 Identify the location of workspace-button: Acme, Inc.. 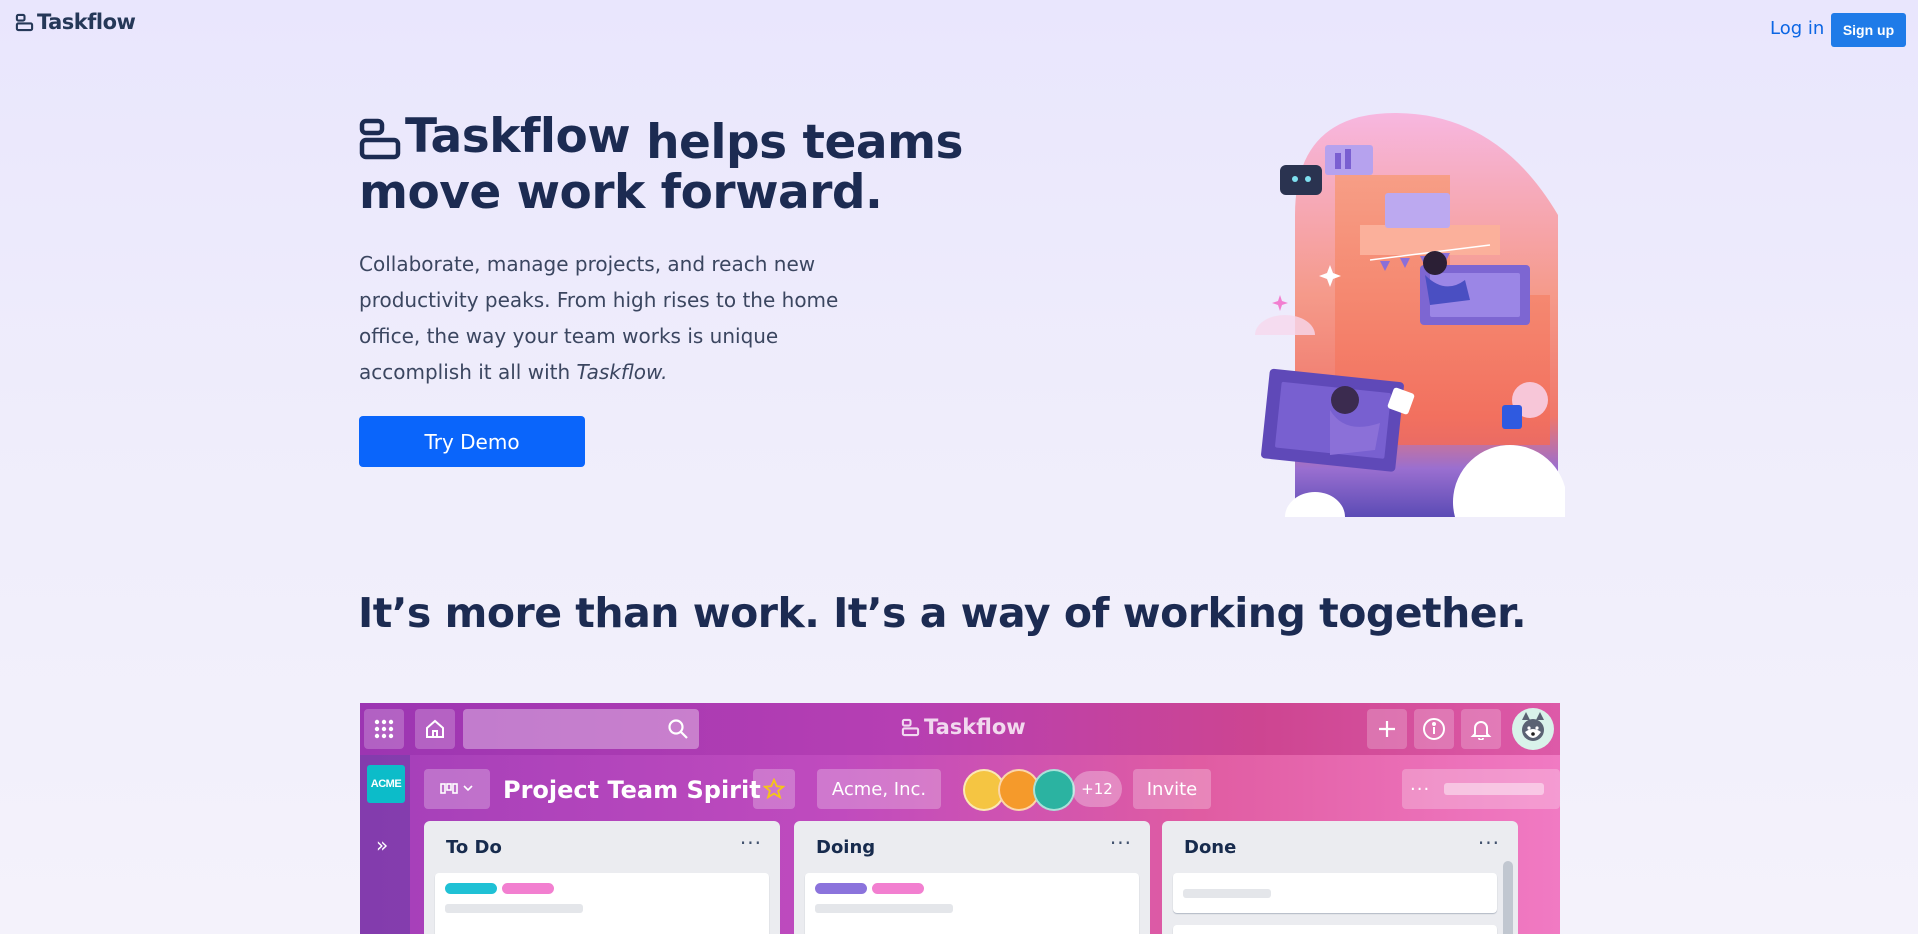
(879, 789).